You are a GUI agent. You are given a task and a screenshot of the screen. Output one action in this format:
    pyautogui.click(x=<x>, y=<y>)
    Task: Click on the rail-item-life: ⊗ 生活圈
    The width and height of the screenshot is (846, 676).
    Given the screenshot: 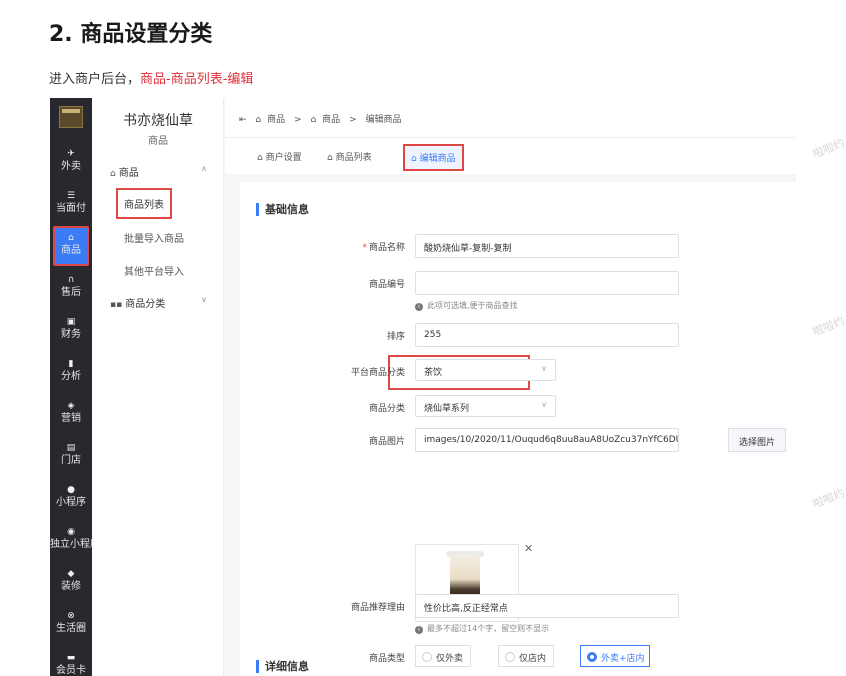 What is the action you would take?
    pyautogui.click(x=71, y=626)
    